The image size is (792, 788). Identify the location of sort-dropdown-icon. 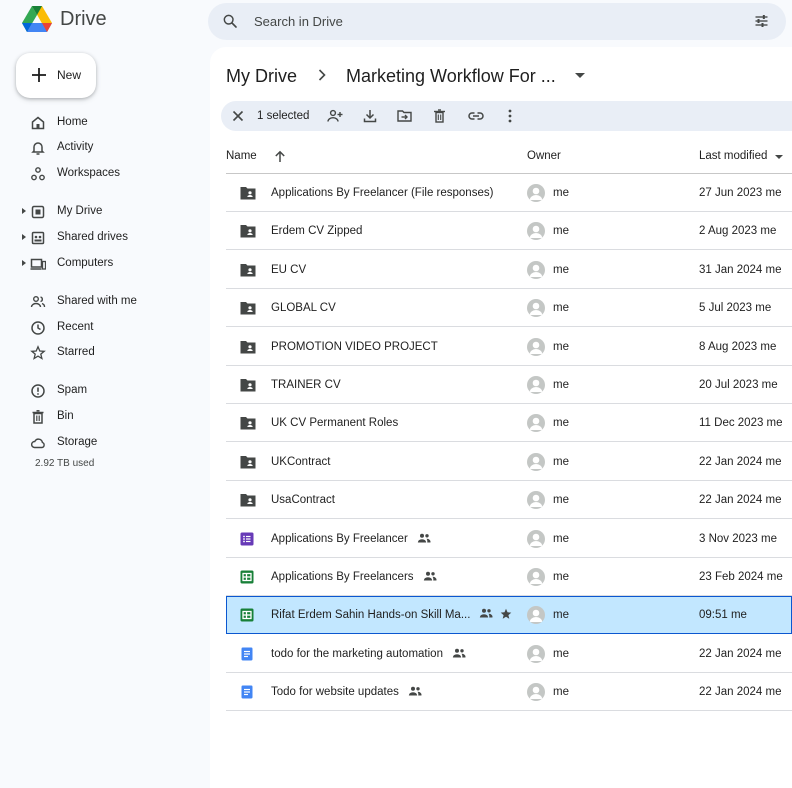
(779, 157).